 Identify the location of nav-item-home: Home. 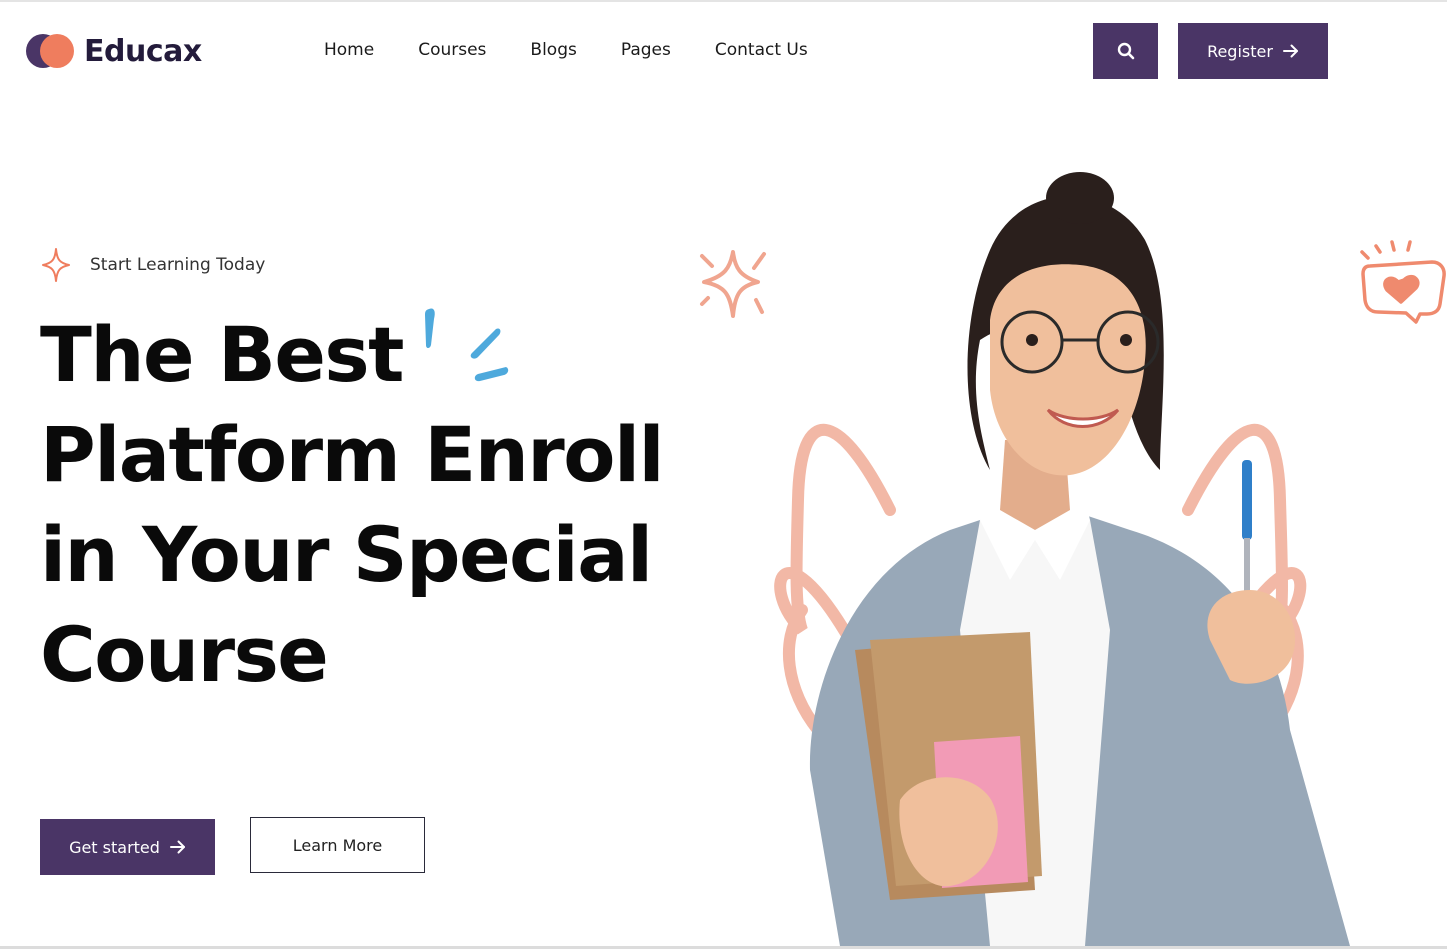
(349, 50).